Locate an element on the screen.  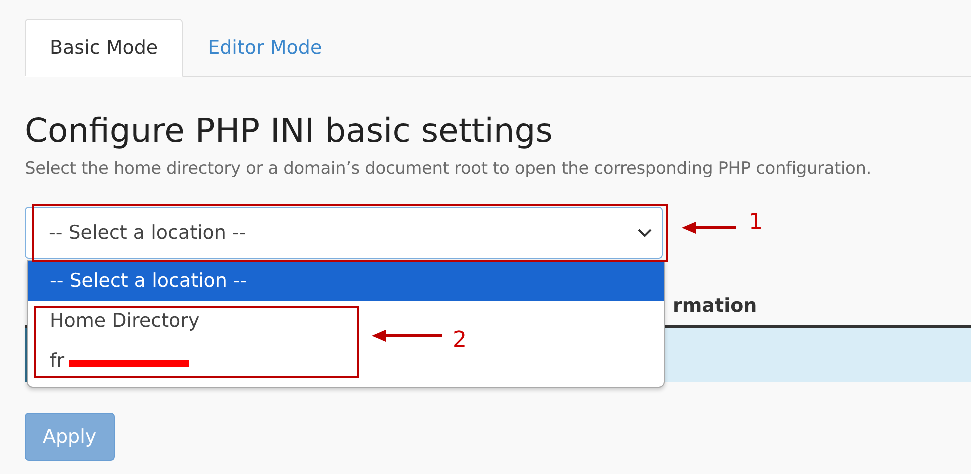
dropdown-option: -- Select a location -- is located at coordinates (346, 281).